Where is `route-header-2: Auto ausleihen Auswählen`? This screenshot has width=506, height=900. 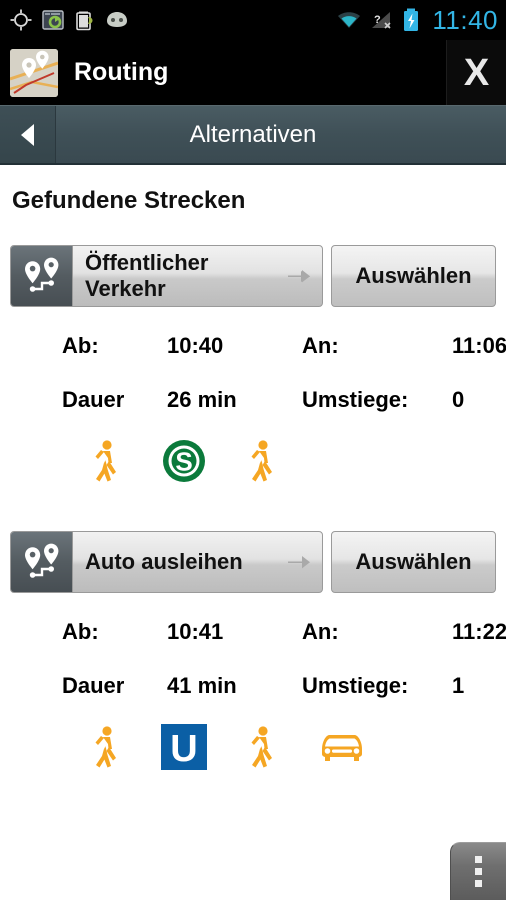
route-header-2: Auto ausleihen Auswählen is located at coordinates (253, 562).